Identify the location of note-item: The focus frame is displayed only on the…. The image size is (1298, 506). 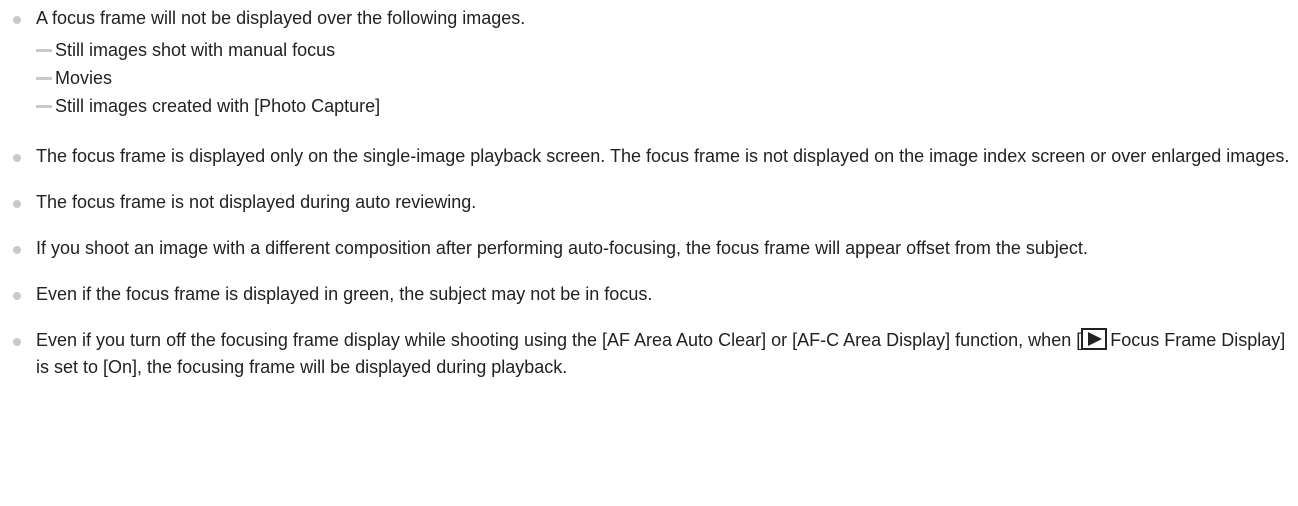
(649, 156).